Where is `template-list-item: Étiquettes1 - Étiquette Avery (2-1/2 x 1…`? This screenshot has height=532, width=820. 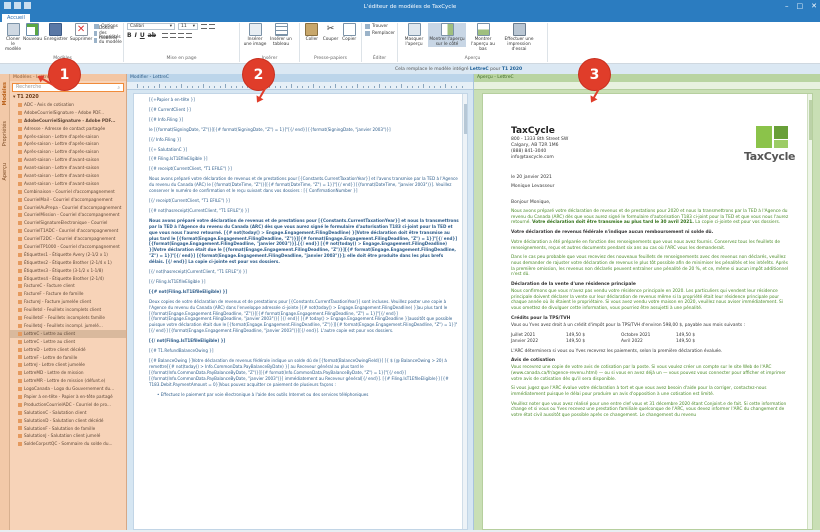
template-list-item: Étiquettes1 - Étiquette Avery (2-1/2 x 1… is located at coordinates (68, 255).